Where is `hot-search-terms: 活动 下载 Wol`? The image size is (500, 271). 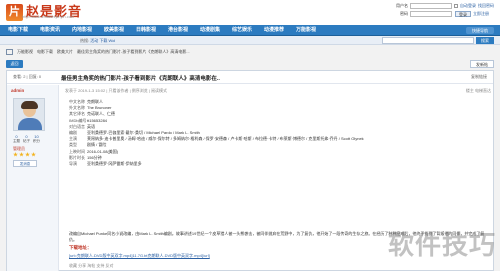
hot-search-terms: 活动 下载 Wol is located at coordinates (102, 40).